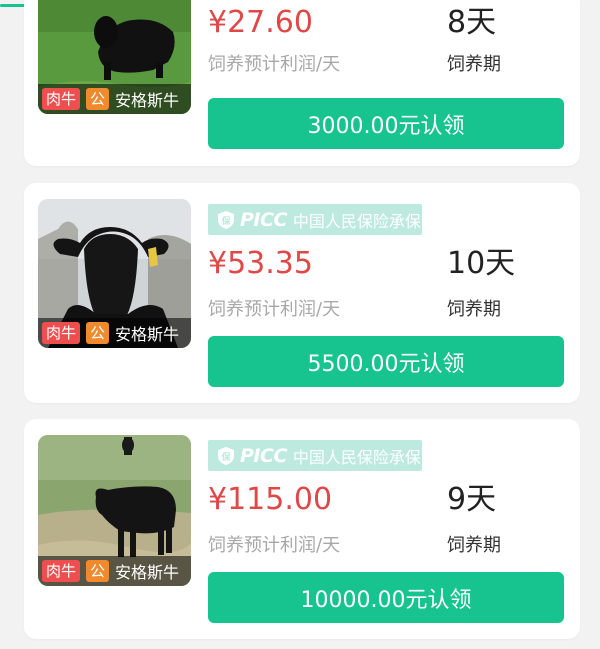 Image resolution: width=600 pixels, height=649 pixels. Describe the element at coordinates (472, 22) in the screenshot. I see `feeding-period-value: 8天` at that location.